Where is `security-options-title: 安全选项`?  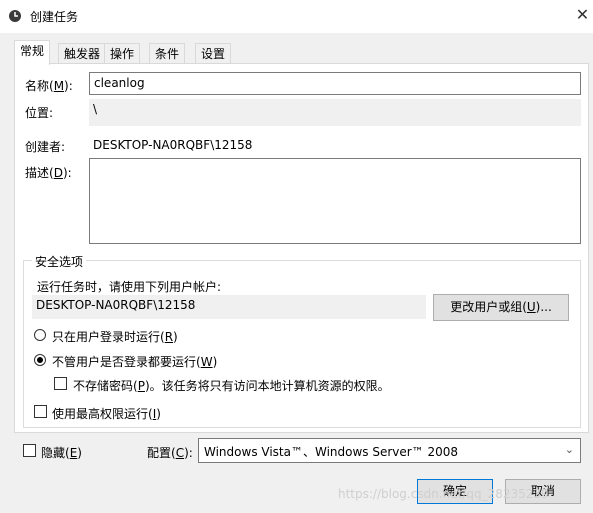
security-options-title: 安全选项 is located at coordinates (59, 261).